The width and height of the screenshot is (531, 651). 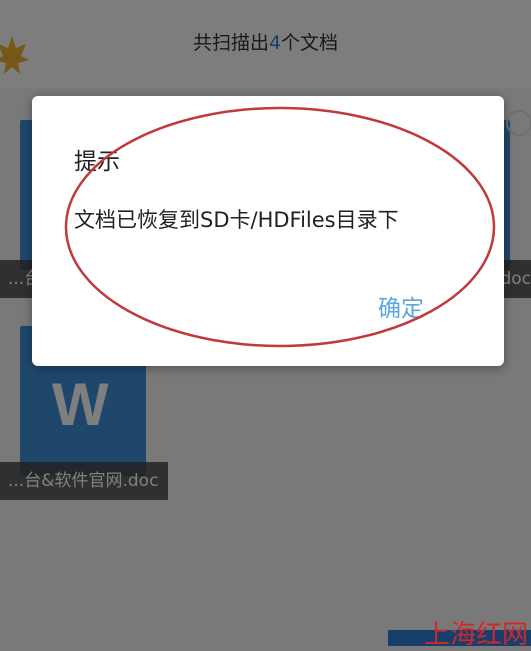 I want to click on ok-button: 确定, so click(x=401, y=306).